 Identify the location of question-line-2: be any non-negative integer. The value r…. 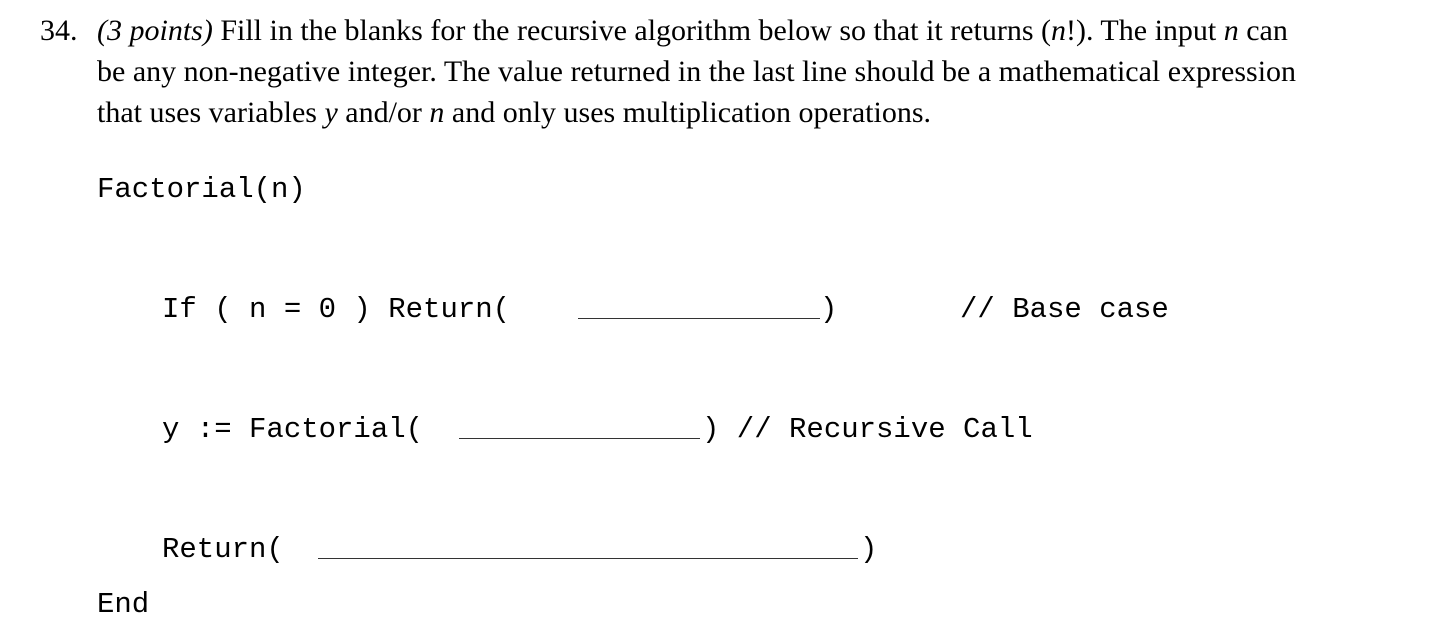
(696, 71).